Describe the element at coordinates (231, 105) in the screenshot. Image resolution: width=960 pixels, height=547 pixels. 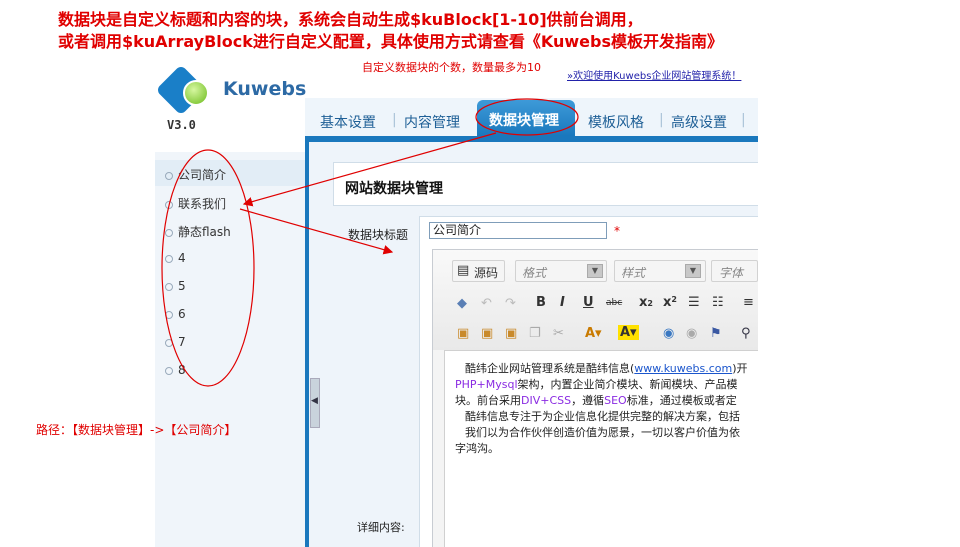
I see `logo-area: Kuwebs V3.0` at that location.